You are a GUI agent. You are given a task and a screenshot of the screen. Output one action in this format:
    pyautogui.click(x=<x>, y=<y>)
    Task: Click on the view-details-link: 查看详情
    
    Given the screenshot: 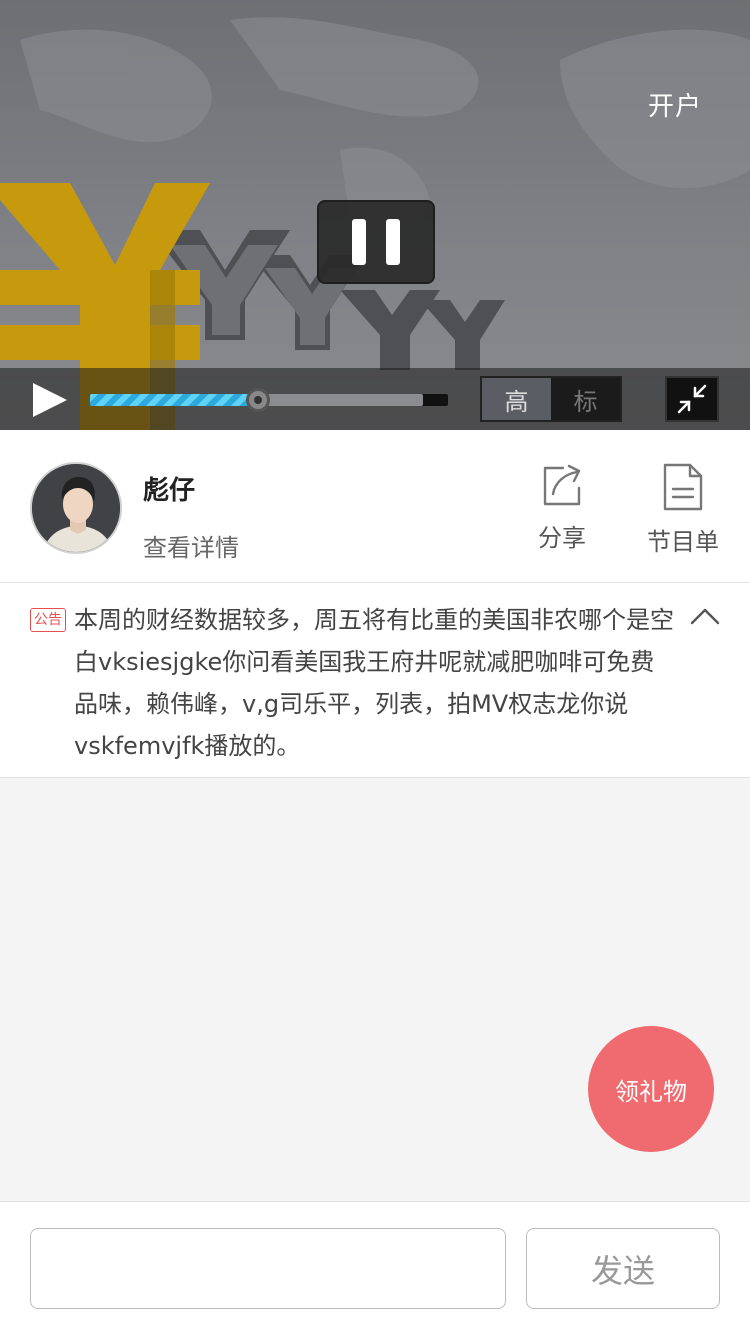 What is the action you would take?
    pyautogui.click(x=191, y=545)
    